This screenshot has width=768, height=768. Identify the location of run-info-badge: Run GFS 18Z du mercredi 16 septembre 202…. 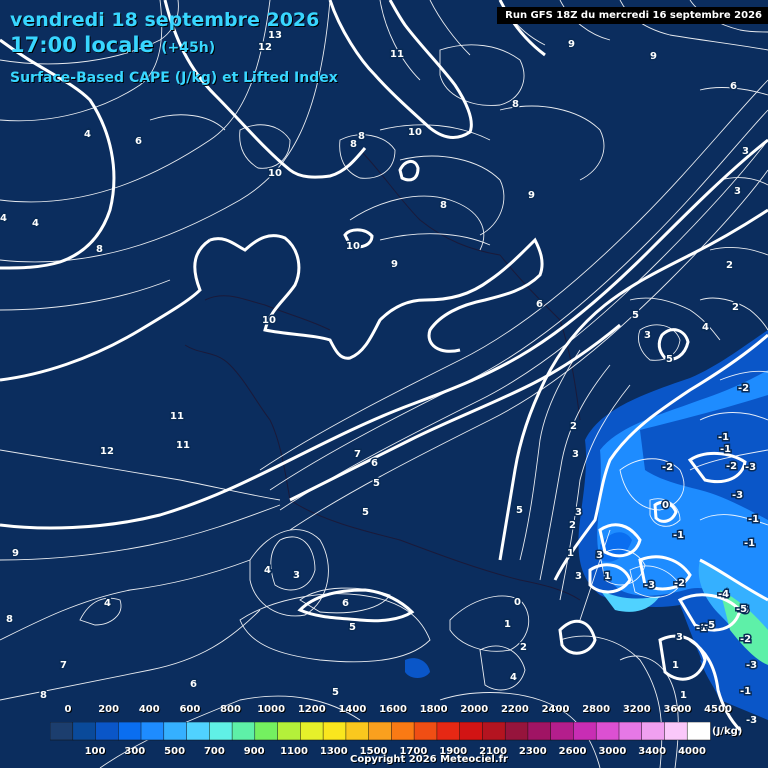
(632, 15).